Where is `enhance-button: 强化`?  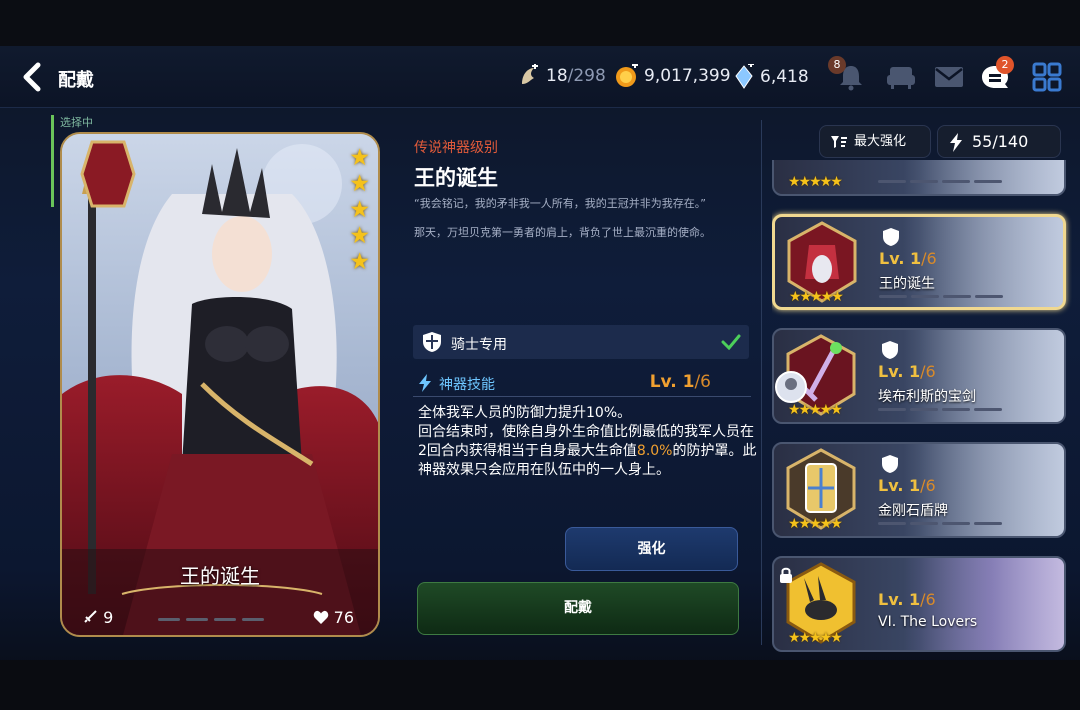 enhance-button: 强化 is located at coordinates (651, 549).